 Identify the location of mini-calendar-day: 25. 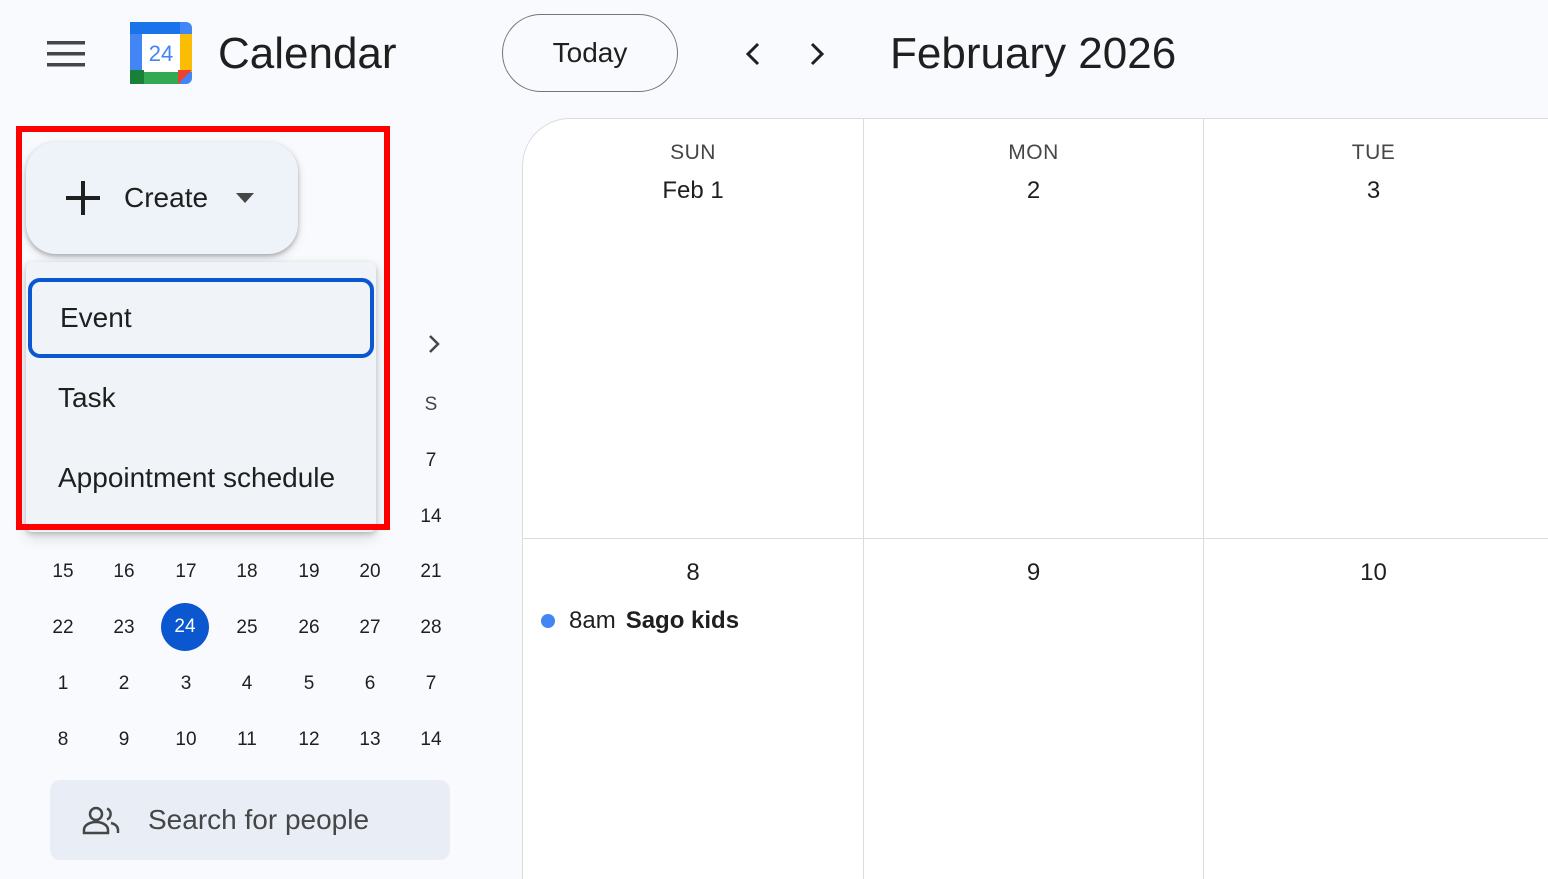
(247, 628).